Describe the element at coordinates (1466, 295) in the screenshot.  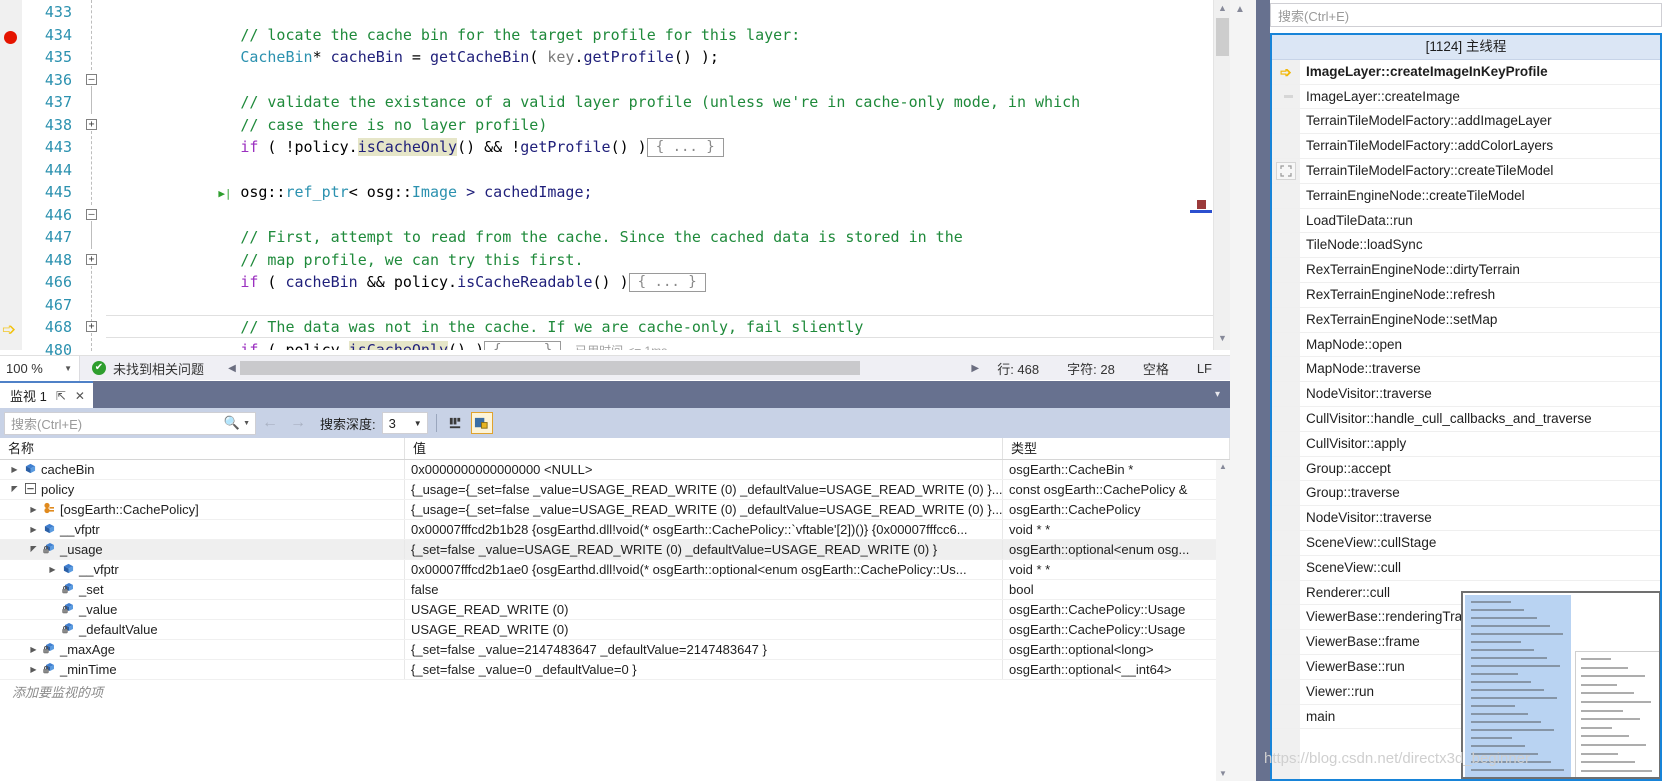
I see `call-stack-frame: RexTerrainEngineNode::refresh` at that location.